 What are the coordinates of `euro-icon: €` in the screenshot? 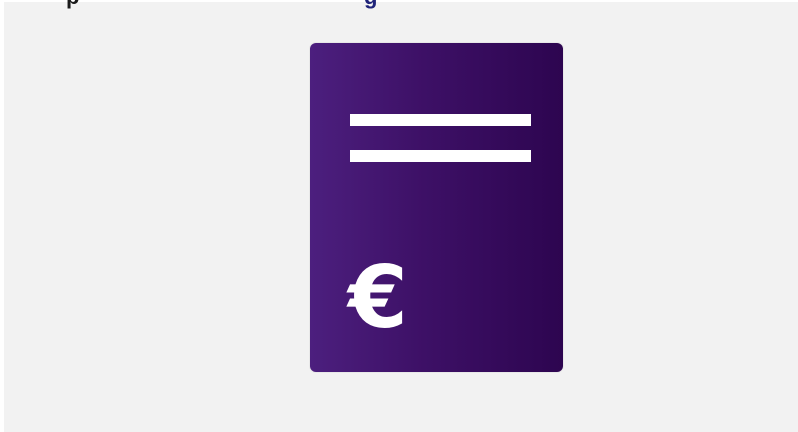 It's located at (378, 298).